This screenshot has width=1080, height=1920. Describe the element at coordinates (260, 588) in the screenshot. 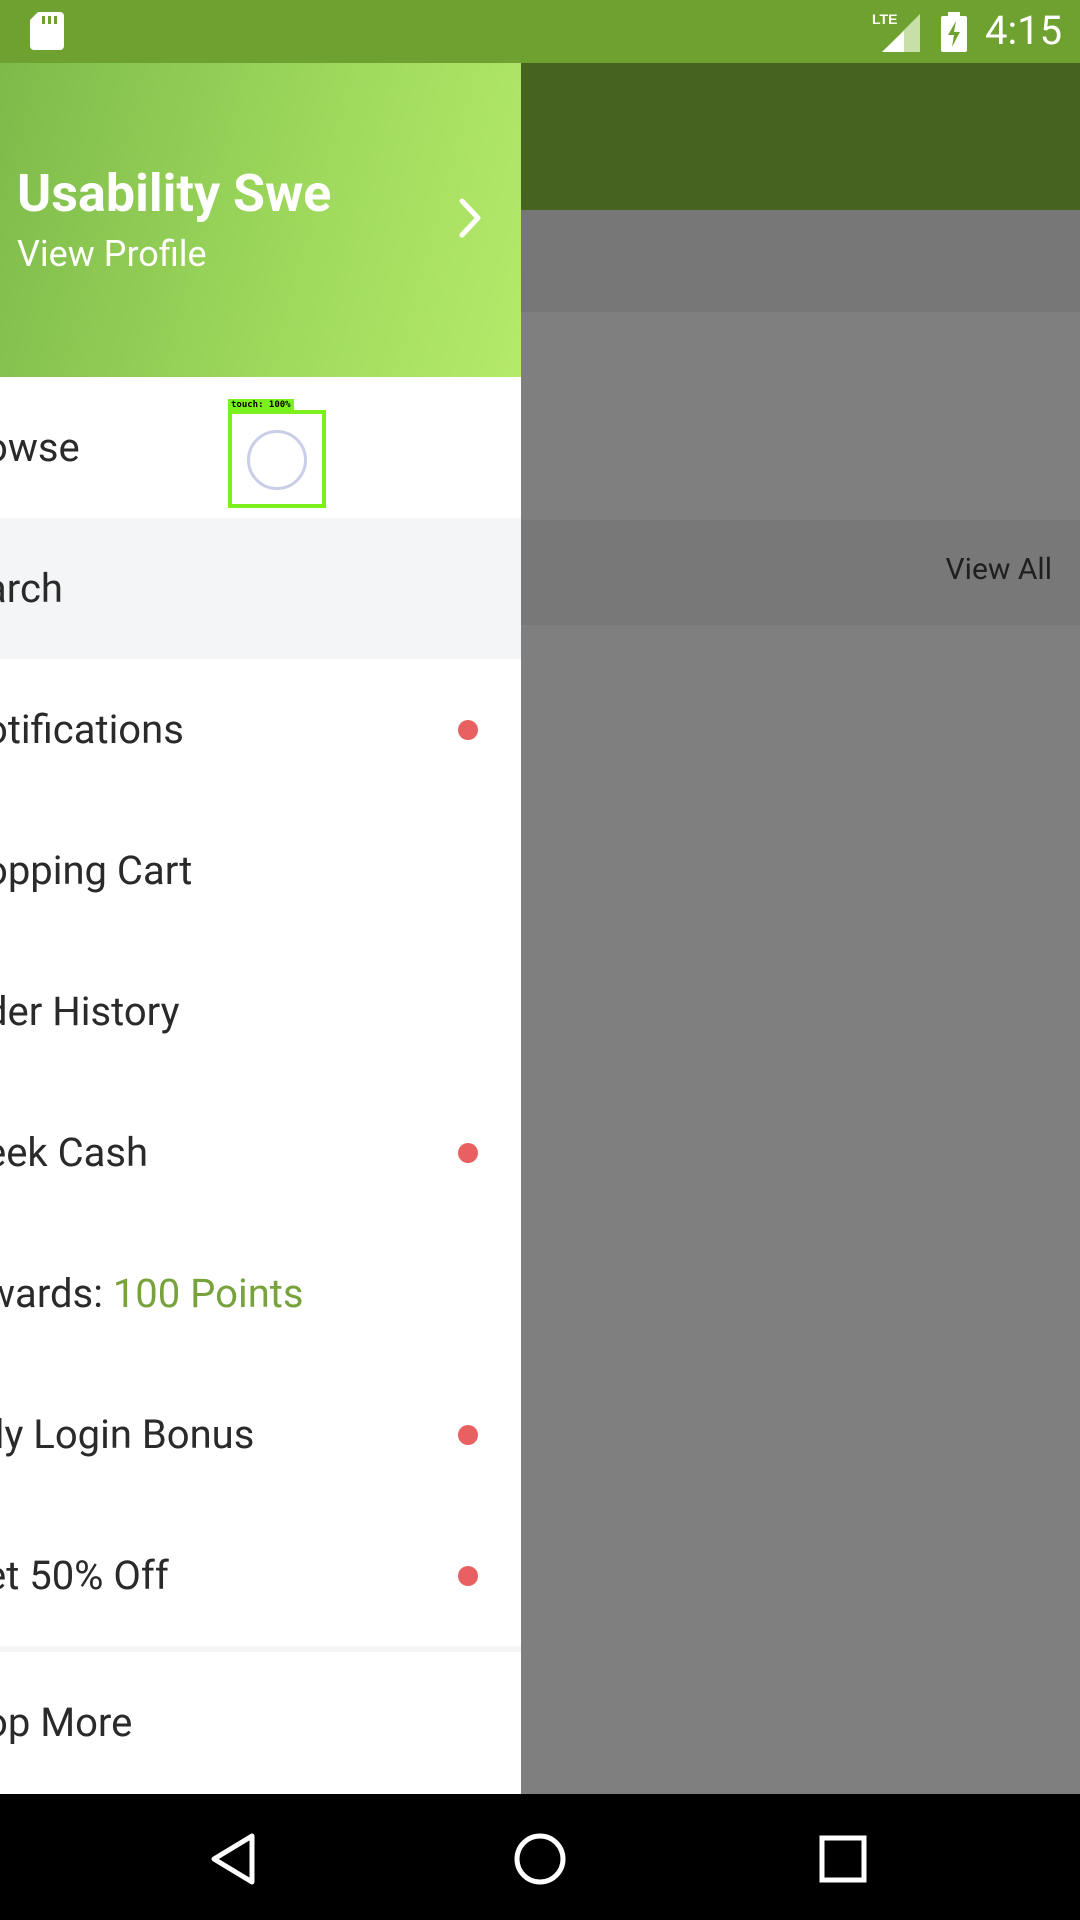

I see `menu-item-search: arch` at that location.